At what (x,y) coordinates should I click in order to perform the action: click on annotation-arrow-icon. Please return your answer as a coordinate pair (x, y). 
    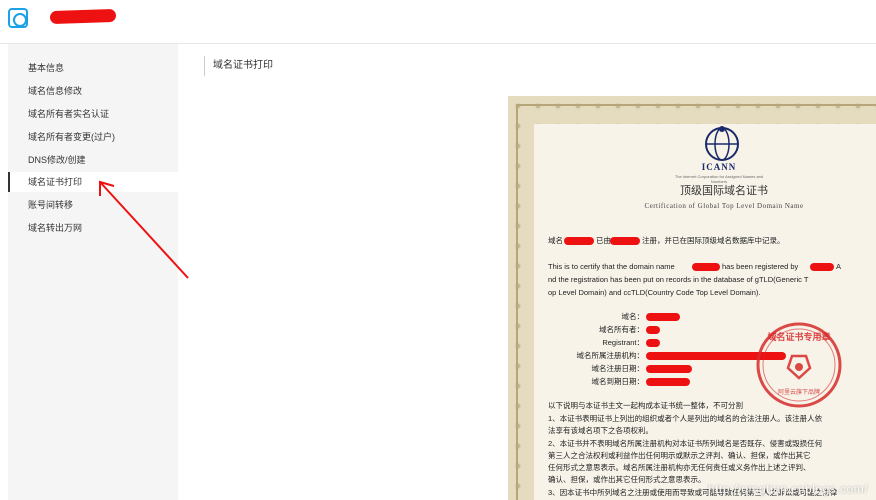
    Looking at the image, I should click on (144, 229).